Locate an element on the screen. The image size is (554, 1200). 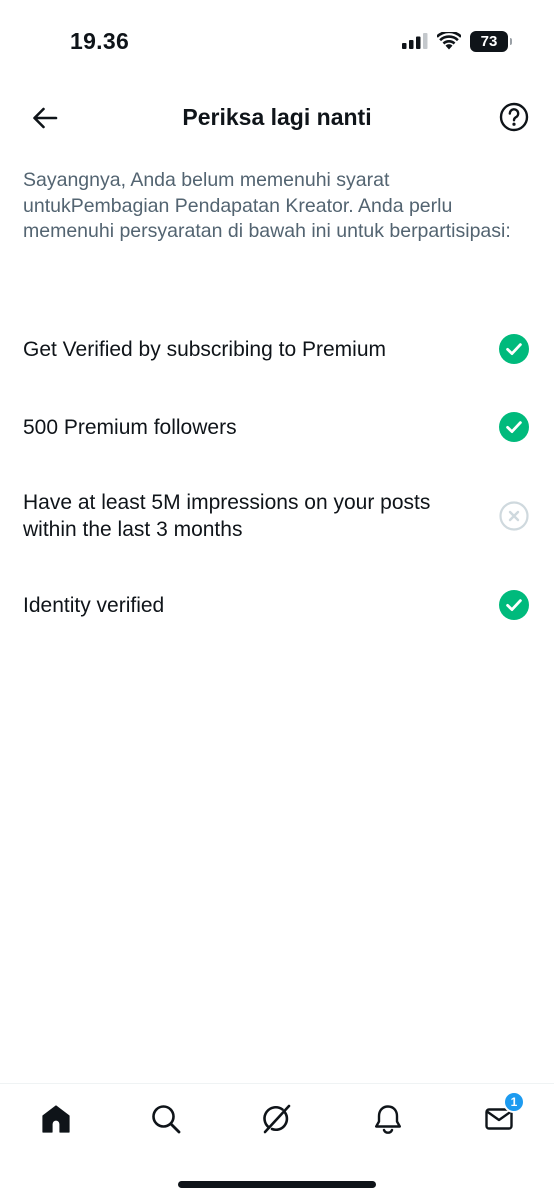
question-circle-icon is located at coordinates (514, 117).